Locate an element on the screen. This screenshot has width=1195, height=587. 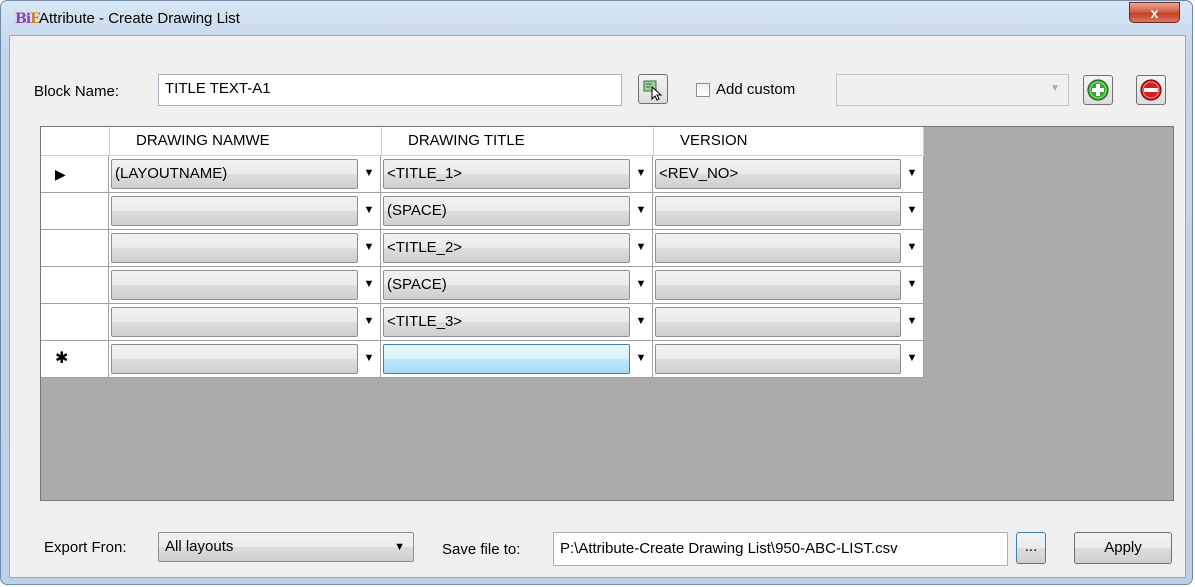
grid-cell: (LAYOUTNAME) ▼ is located at coordinates (245, 174).